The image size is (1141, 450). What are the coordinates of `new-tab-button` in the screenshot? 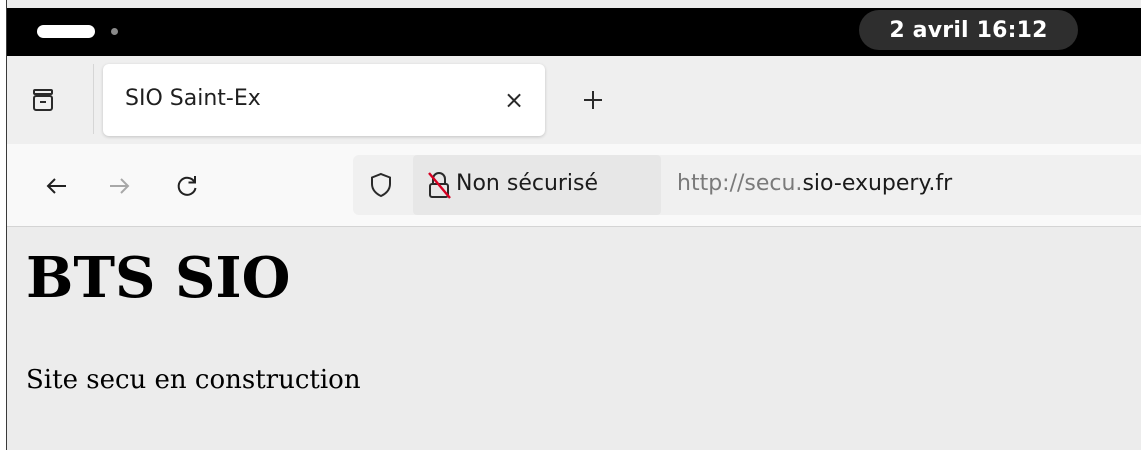 It's located at (593, 100).